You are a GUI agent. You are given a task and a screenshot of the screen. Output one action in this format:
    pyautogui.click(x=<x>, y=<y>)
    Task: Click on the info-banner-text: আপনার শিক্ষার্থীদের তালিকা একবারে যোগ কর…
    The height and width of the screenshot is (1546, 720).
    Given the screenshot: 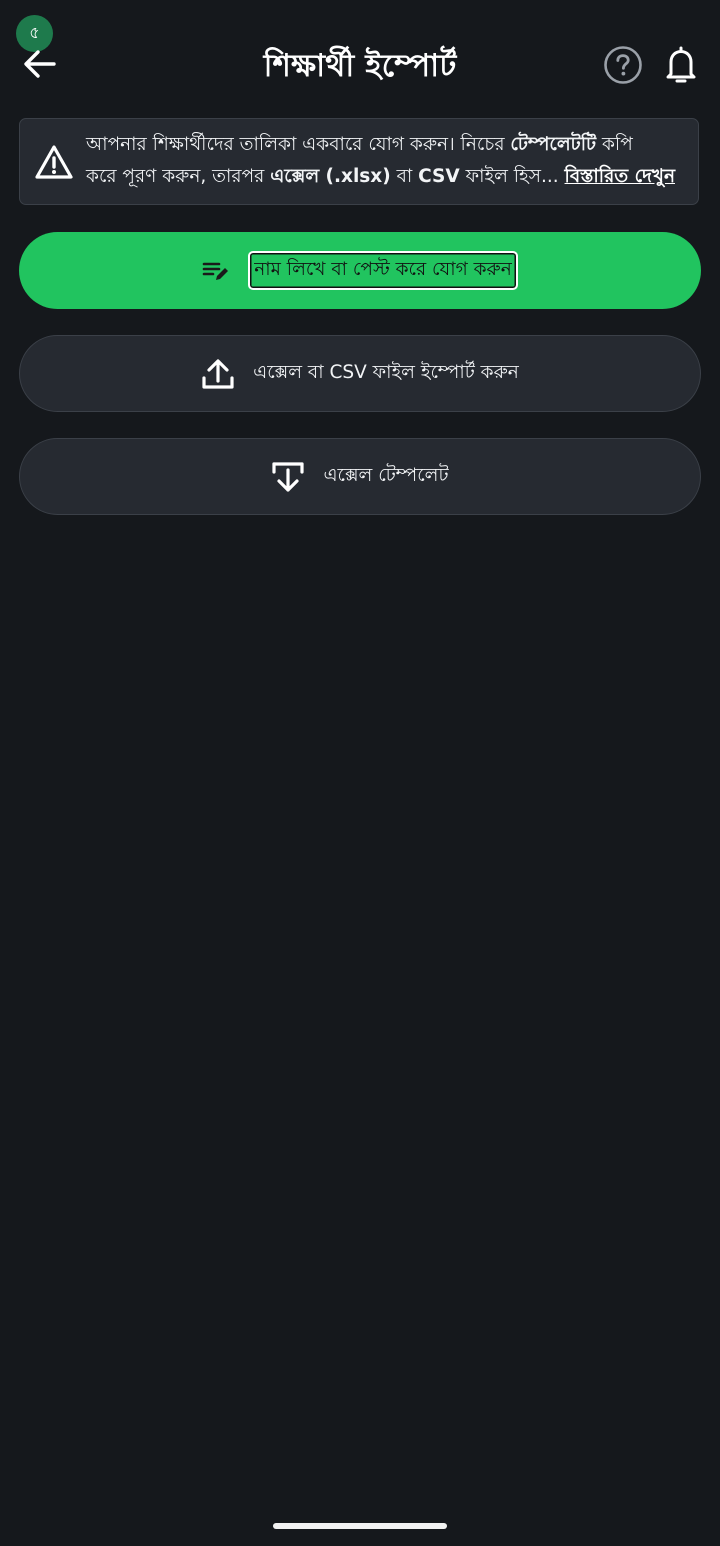 What is the action you would take?
    pyautogui.click(x=385, y=161)
    